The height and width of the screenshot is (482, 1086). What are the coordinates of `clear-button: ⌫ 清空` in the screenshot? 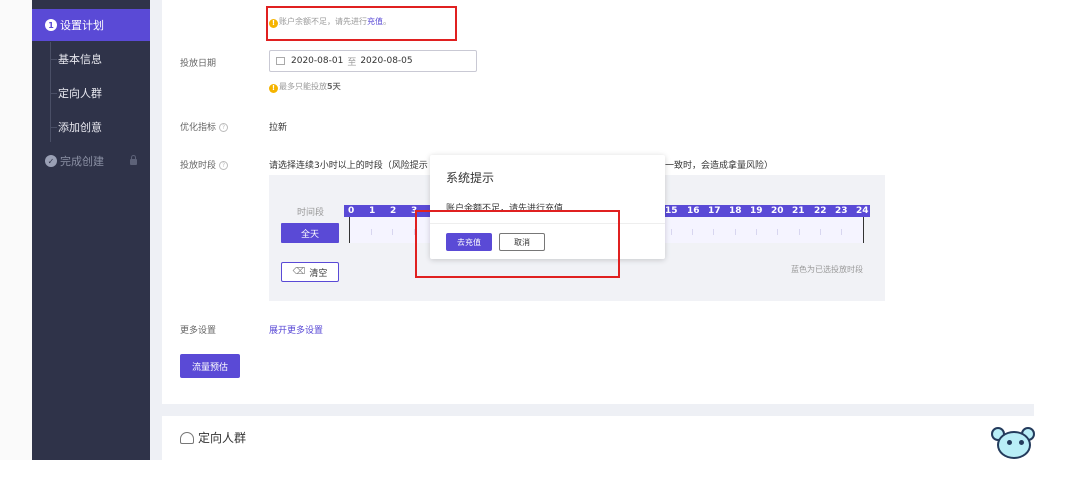 It's located at (310, 272).